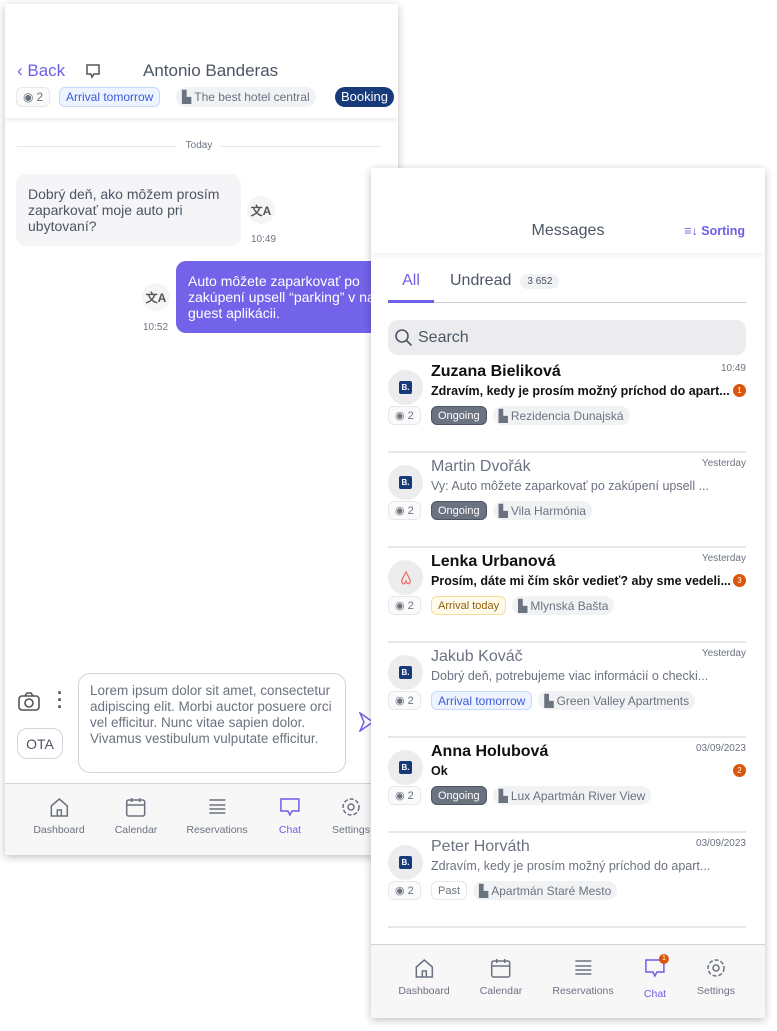 This screenshot has width=777, height=1031. I want to click on channel-avatar: B., so click(405, 862).